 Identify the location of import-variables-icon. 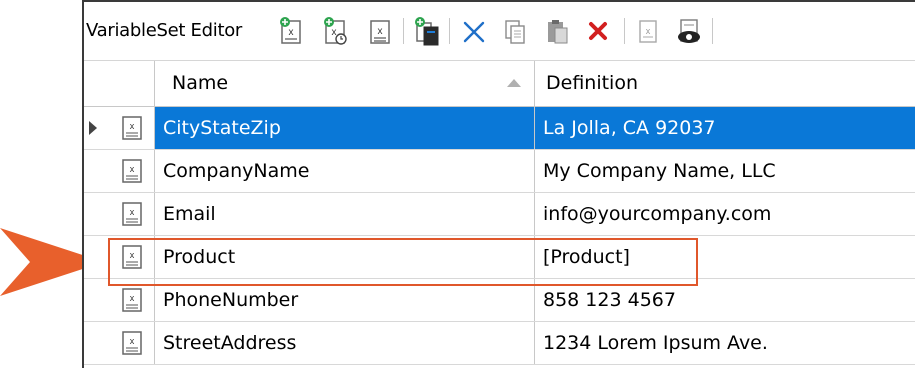
(427, 31).